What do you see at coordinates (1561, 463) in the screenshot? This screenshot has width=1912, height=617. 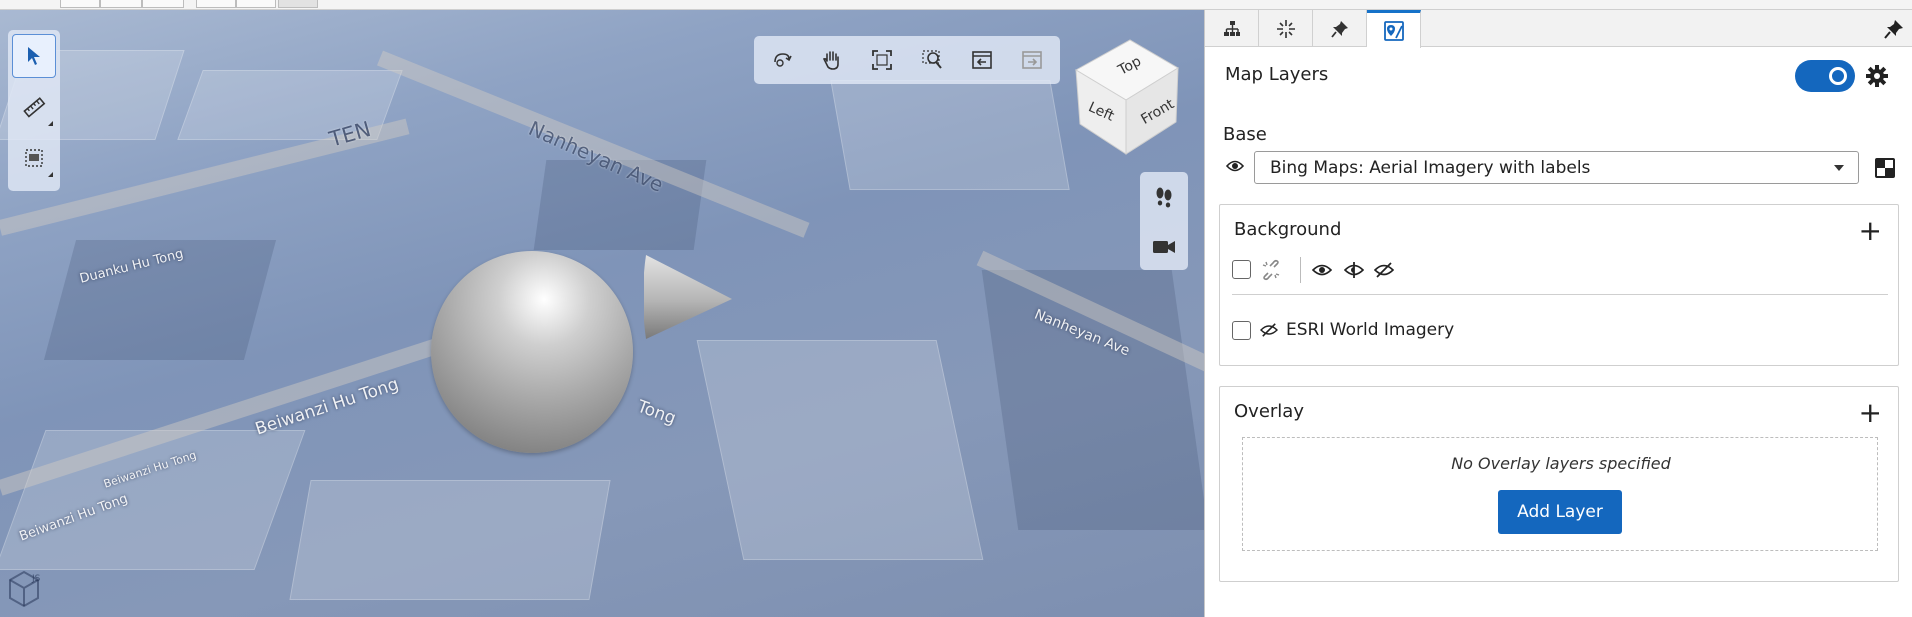 I see `empty-message: No Overlay layers specified` at bounding box center [1561, 463].